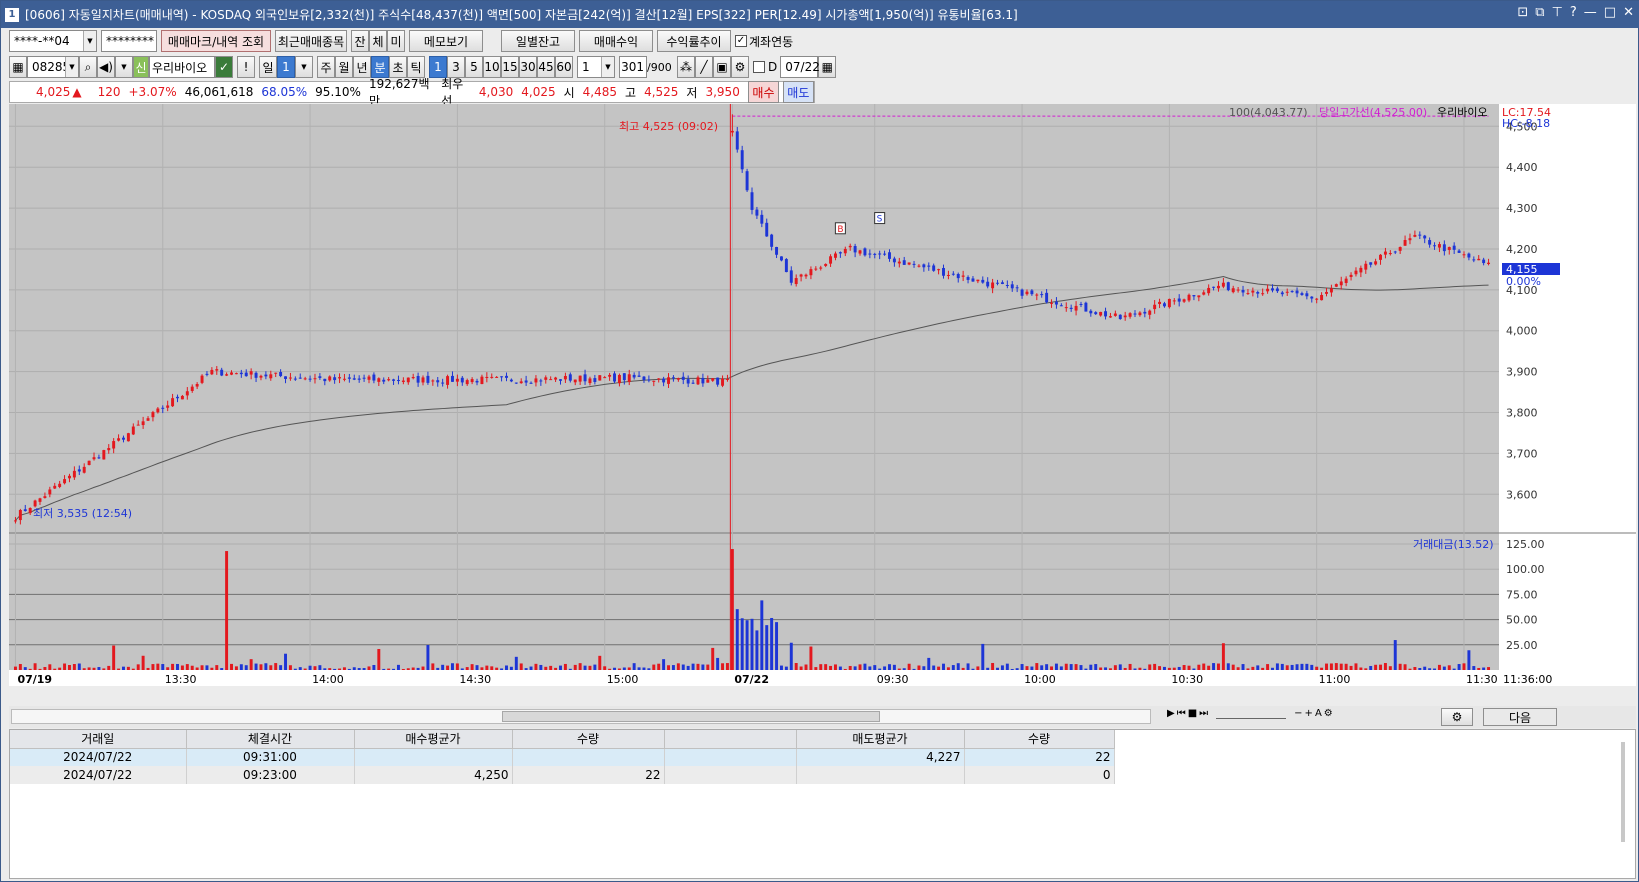 The height and width of the screenshot is (882, 1639). What do you see at coordinates (763, 92) in the screenshot?
I see `buy-button: 매수` at bounding box center [763, 92].